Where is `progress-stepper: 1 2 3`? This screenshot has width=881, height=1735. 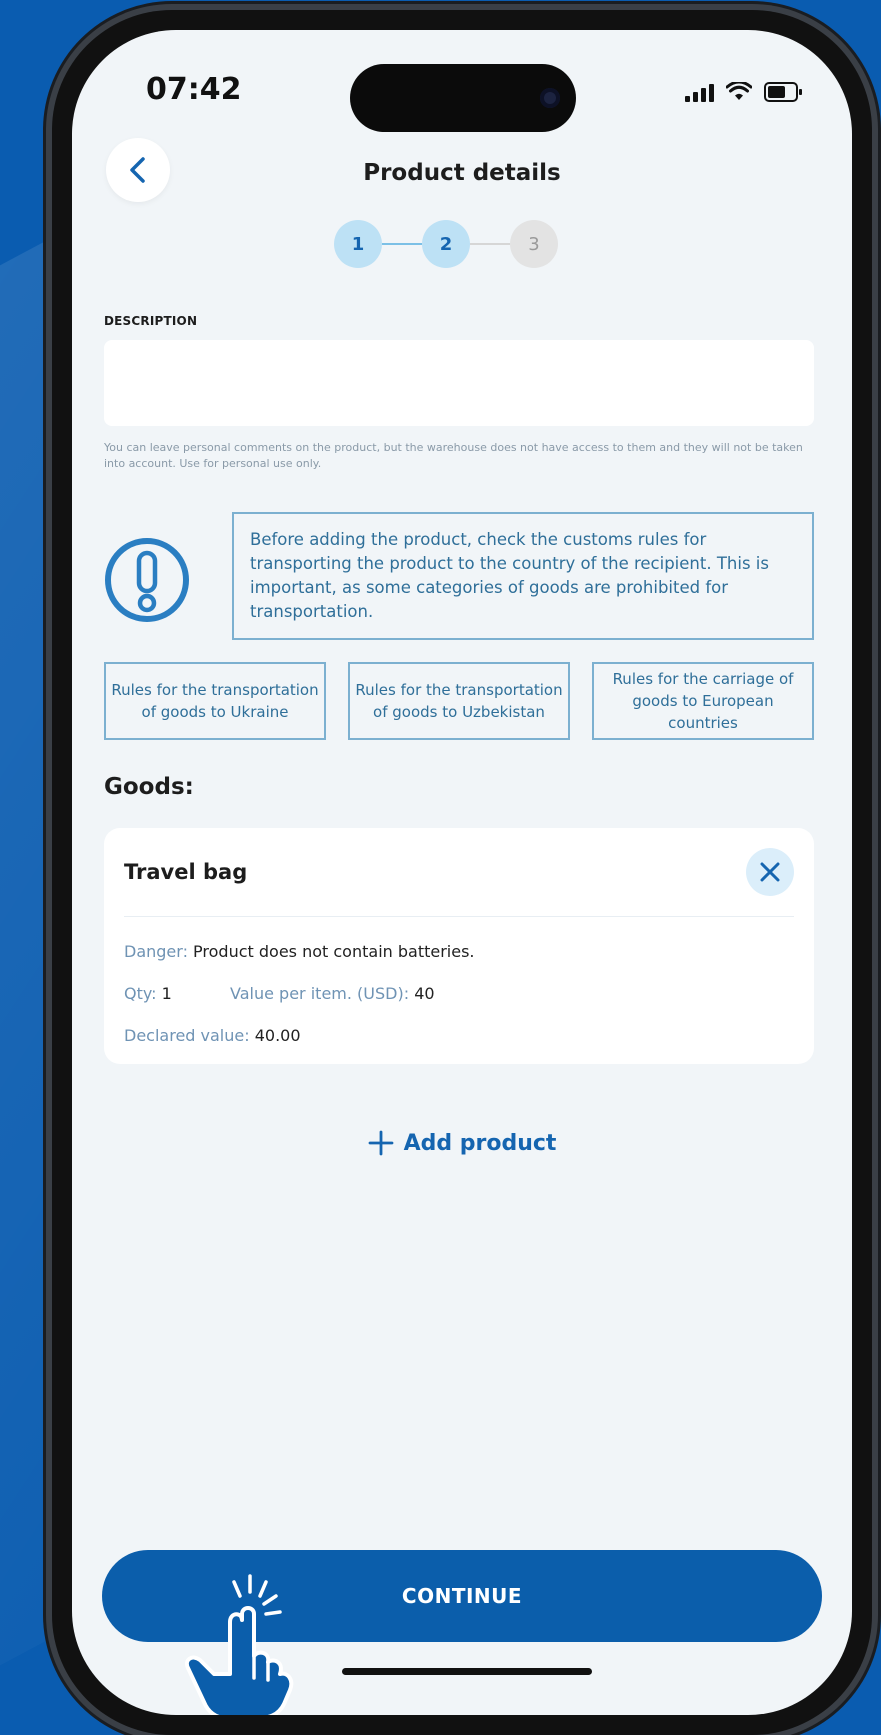
progress-stepper: 1 2 3 is located at coordinates (447, 245).